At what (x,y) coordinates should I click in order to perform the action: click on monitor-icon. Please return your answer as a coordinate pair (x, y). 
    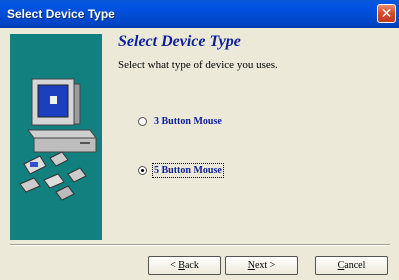
    Looking at the image, I should click on (56, 102).